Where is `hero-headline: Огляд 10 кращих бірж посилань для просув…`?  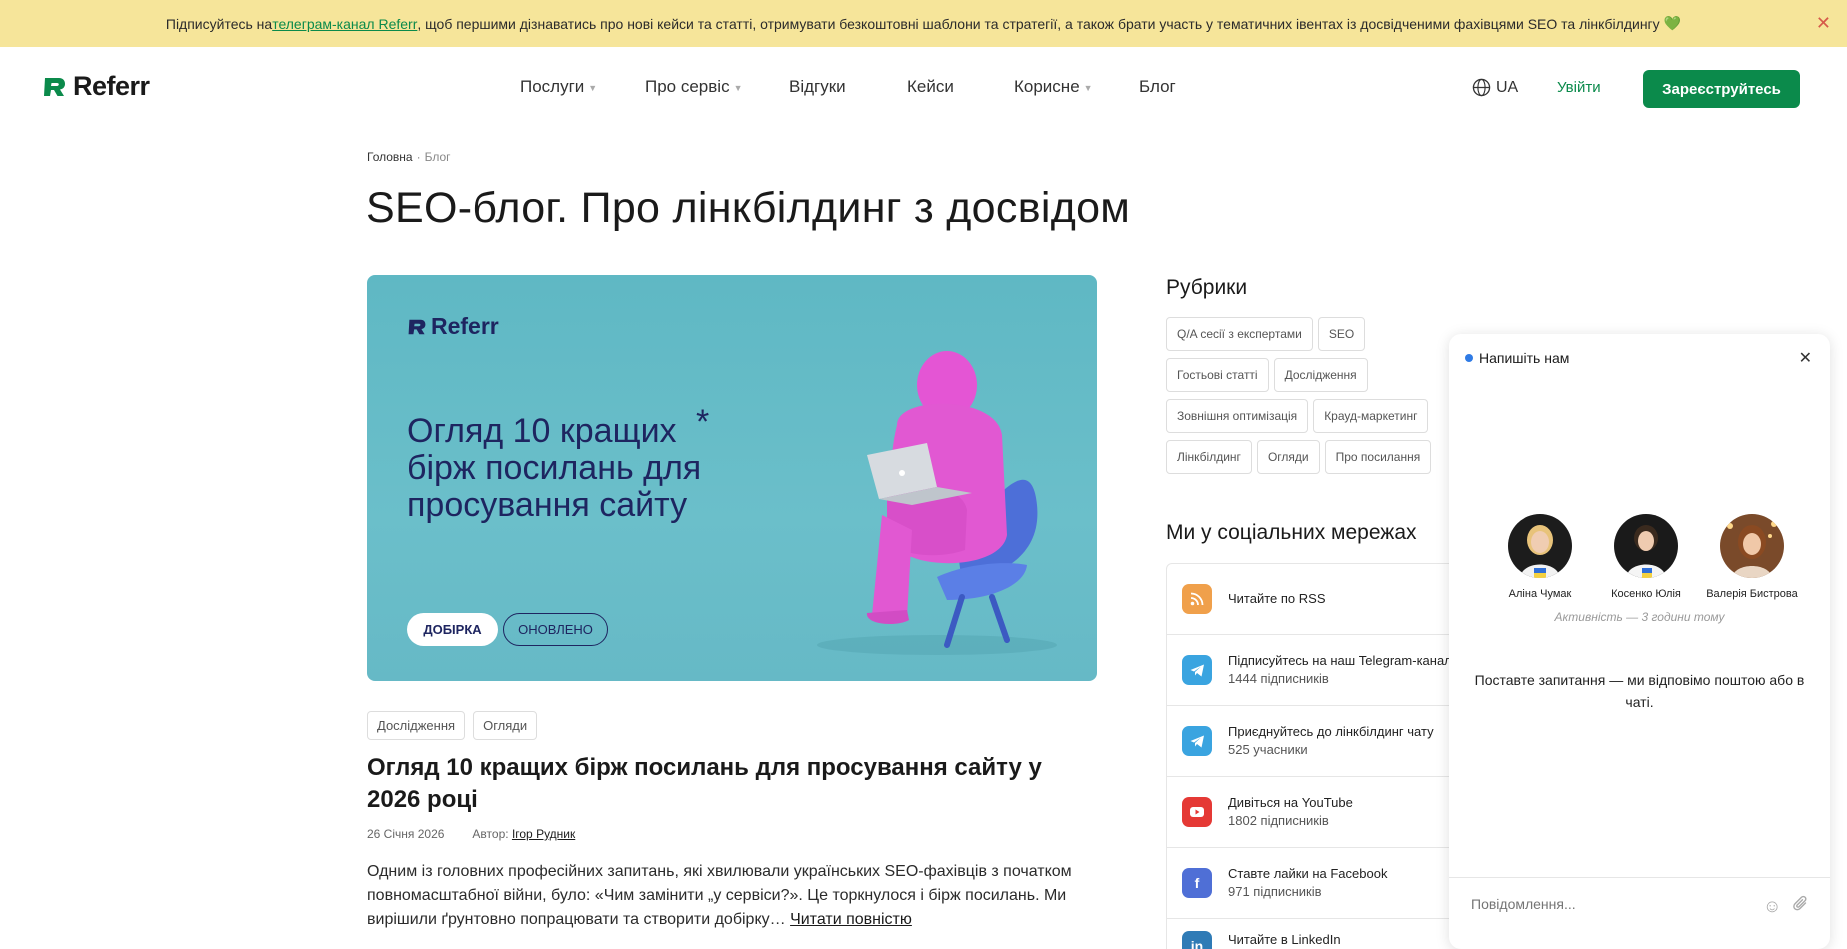 hero-headline: Огляд 10 кращих бірж посилань для просув… is located at coordinates (554, 468).